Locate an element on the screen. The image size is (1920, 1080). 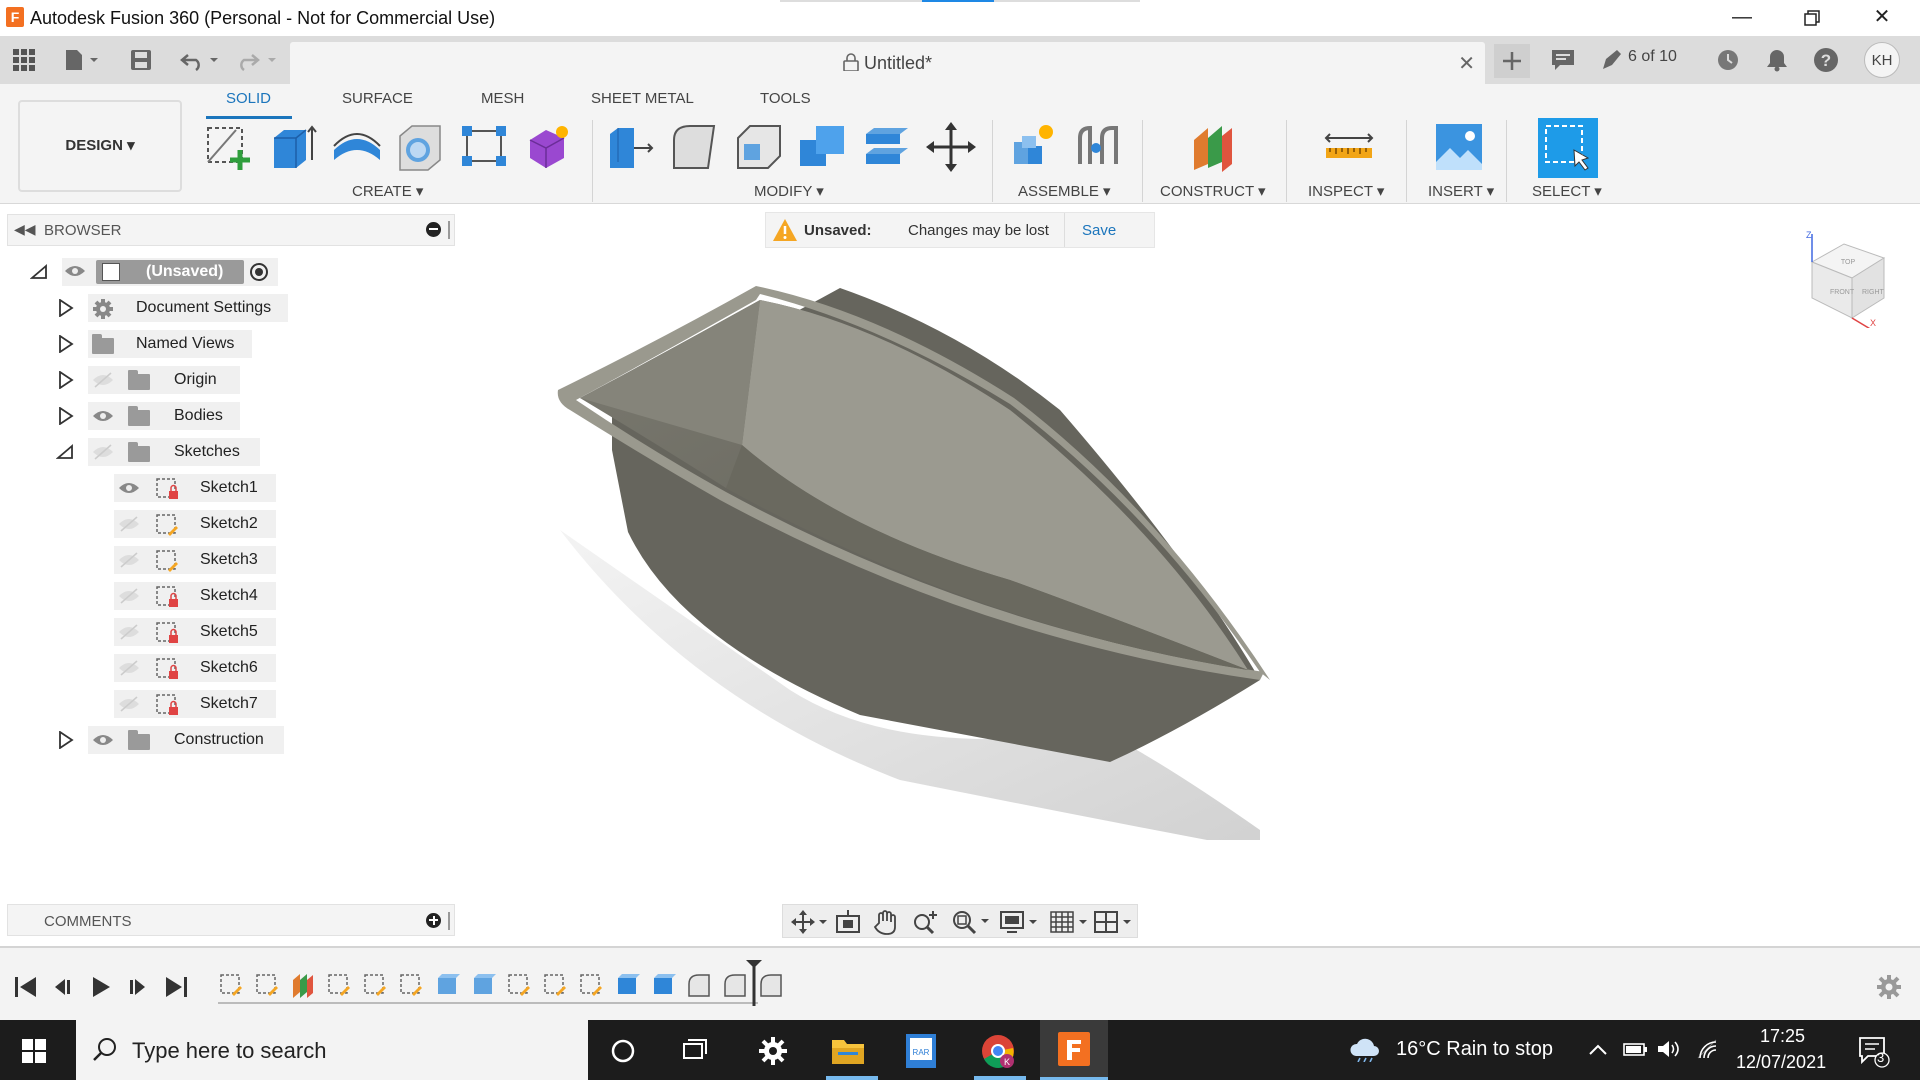
split-body-icon is located at coordinates (887, 147).